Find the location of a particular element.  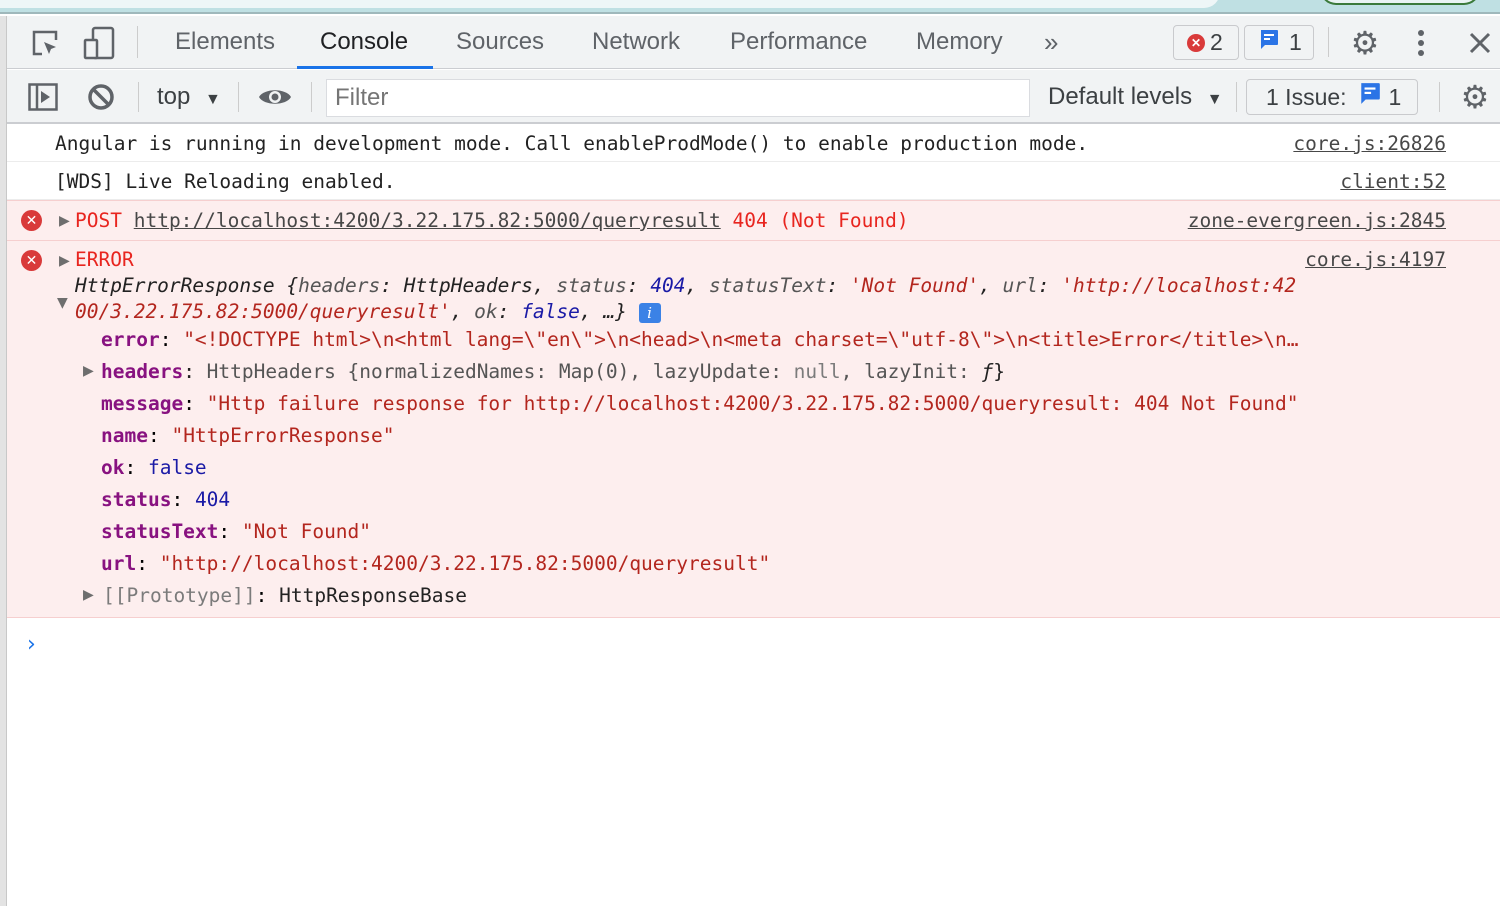

message-count-button: 1 is located at coordinates (1279, 42).